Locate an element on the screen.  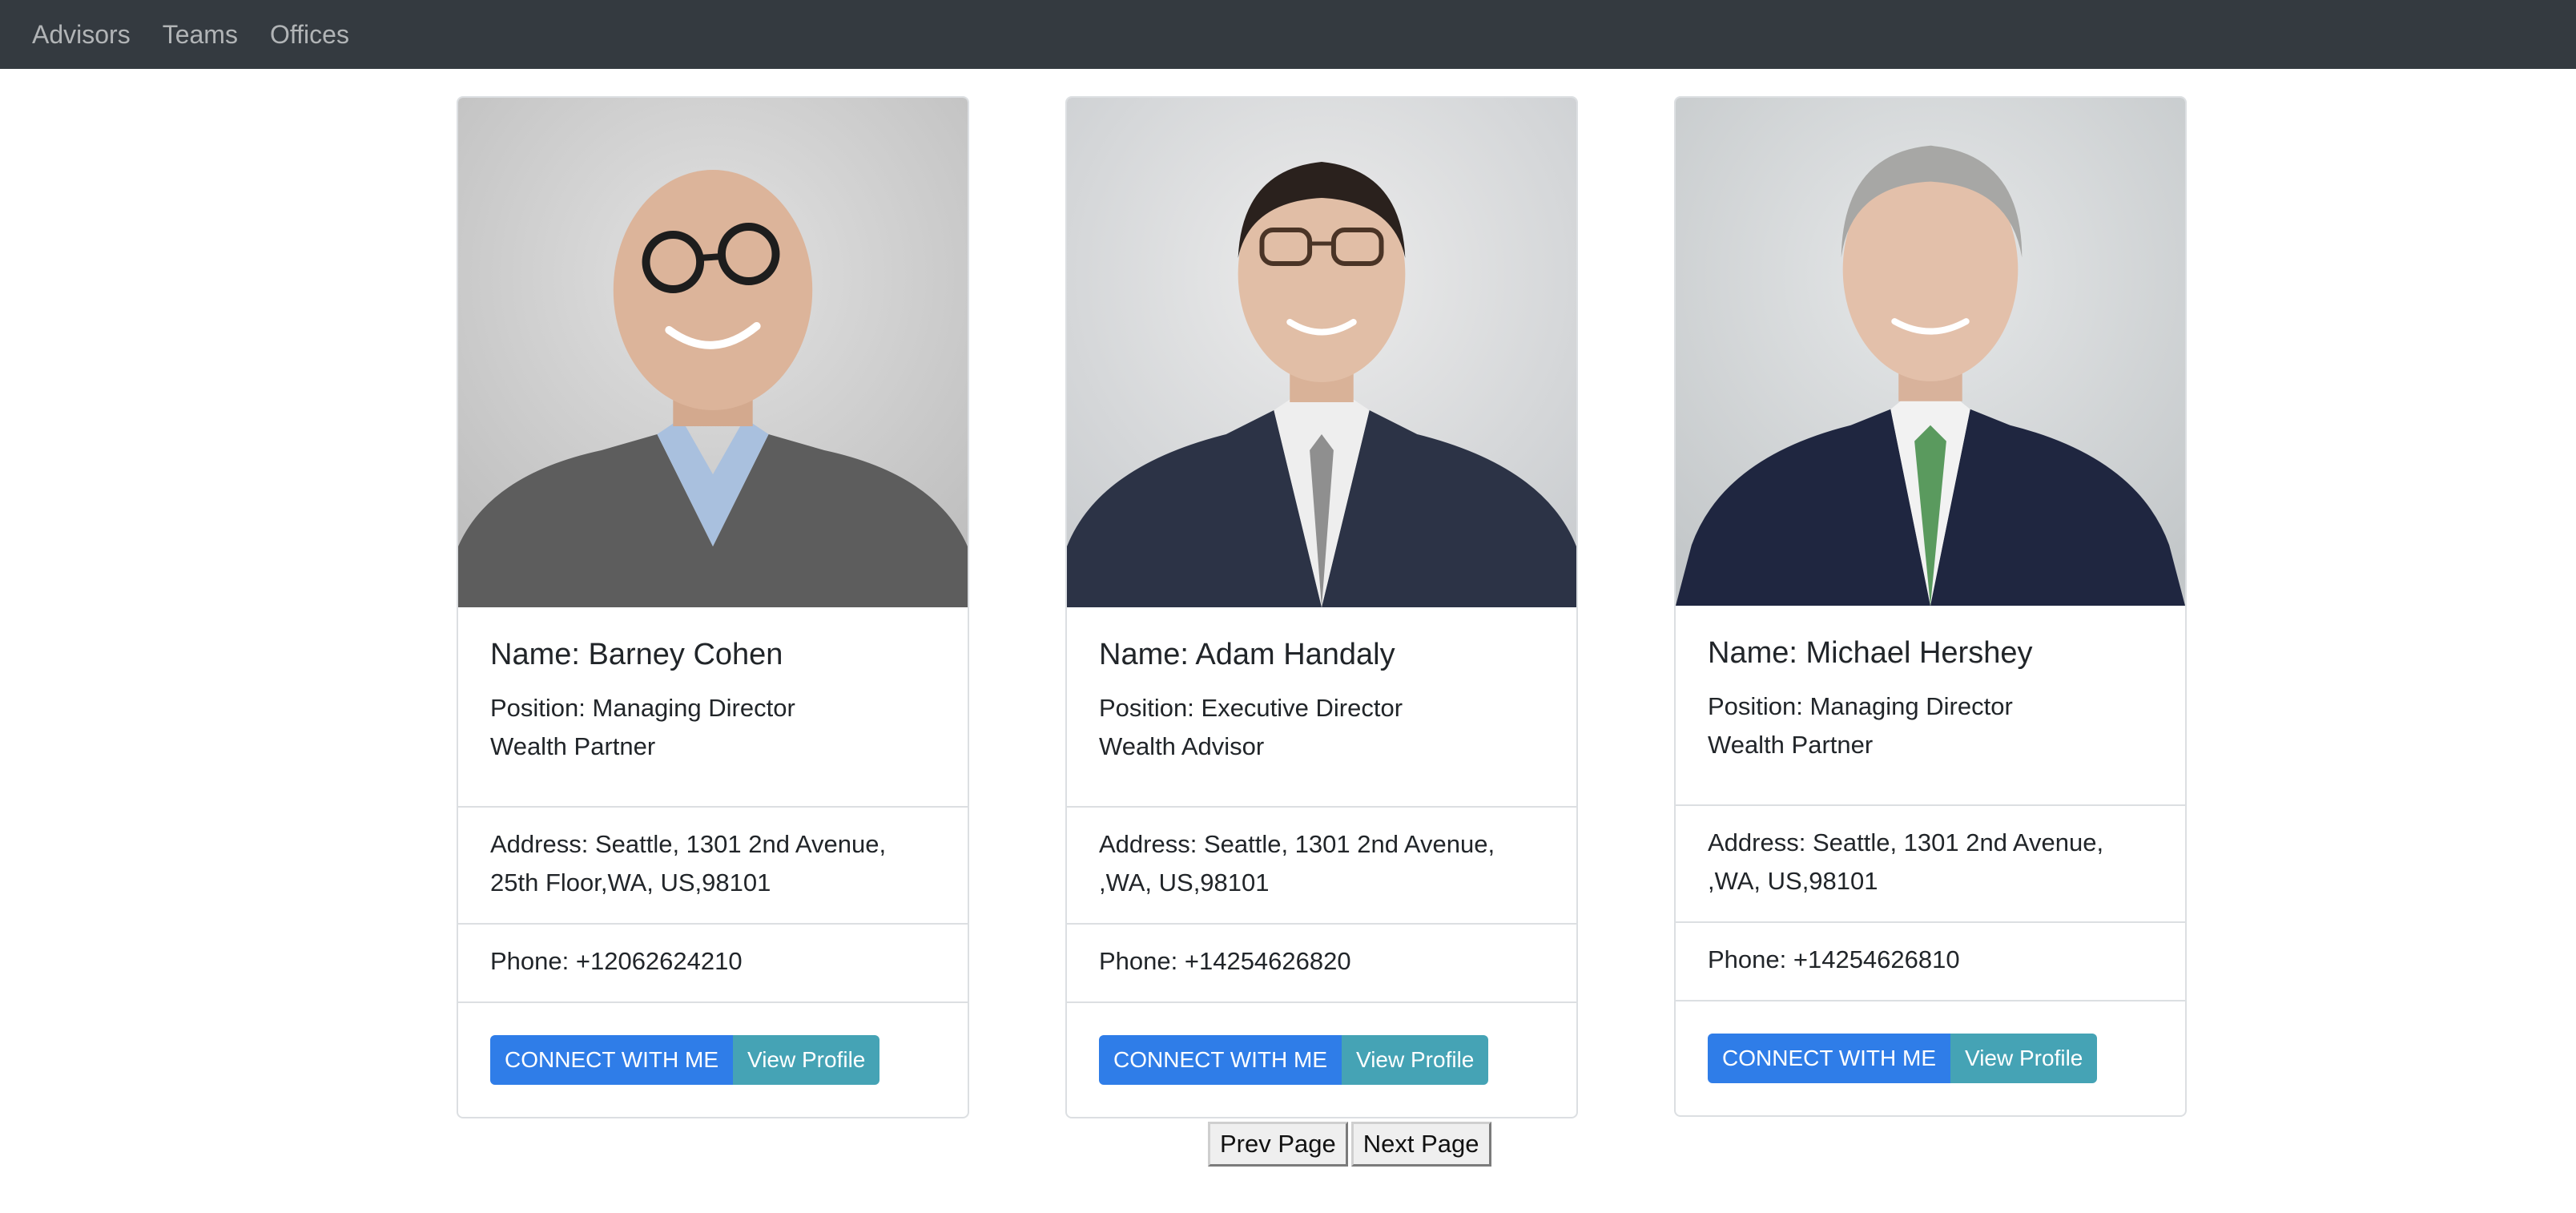
pagination: Prev Page Next Page is located at coordinates (1352, 1144).